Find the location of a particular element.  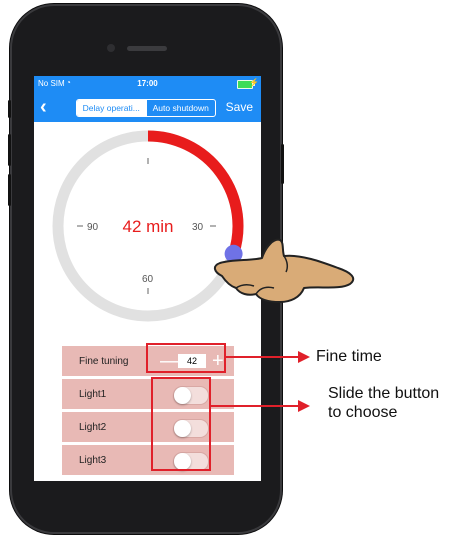

light-toggles-highlight is located at coordinates (181, 424).